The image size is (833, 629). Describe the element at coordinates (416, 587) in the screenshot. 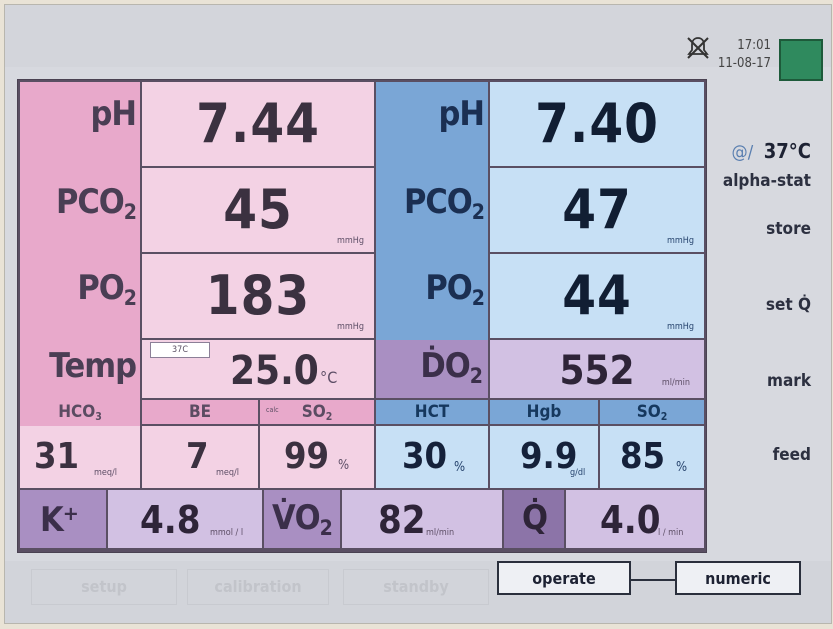

I see `standby-button: standby` at that location.